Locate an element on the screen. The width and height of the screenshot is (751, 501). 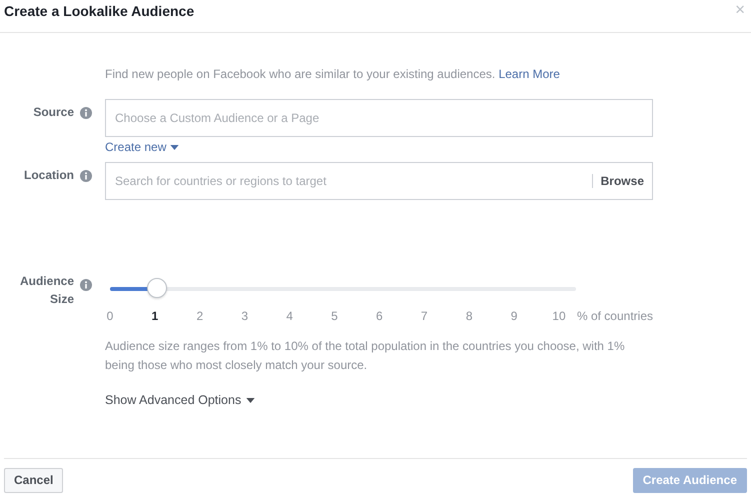
create-new-link: Create new is located at coordinates (142, 147).